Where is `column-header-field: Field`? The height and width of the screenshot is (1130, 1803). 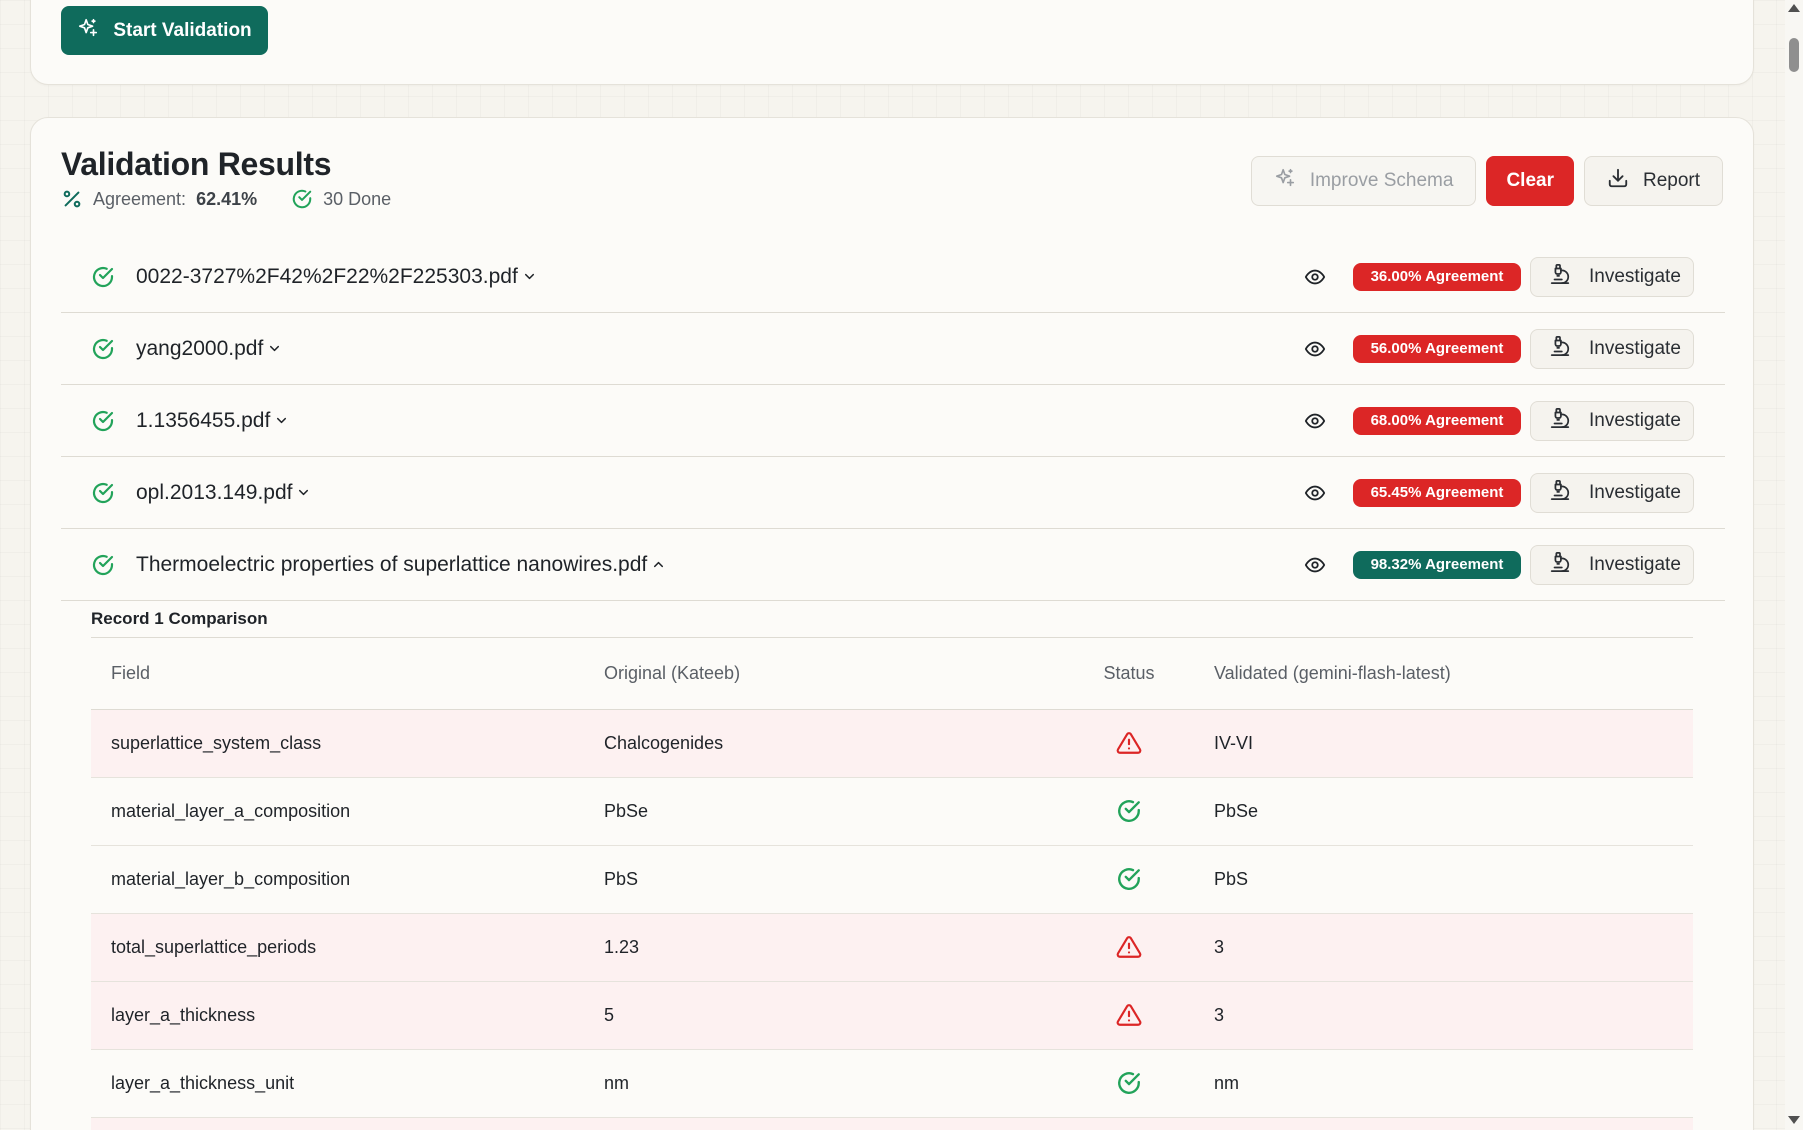 column-header-field: Field is located at coordinates (337, 674).